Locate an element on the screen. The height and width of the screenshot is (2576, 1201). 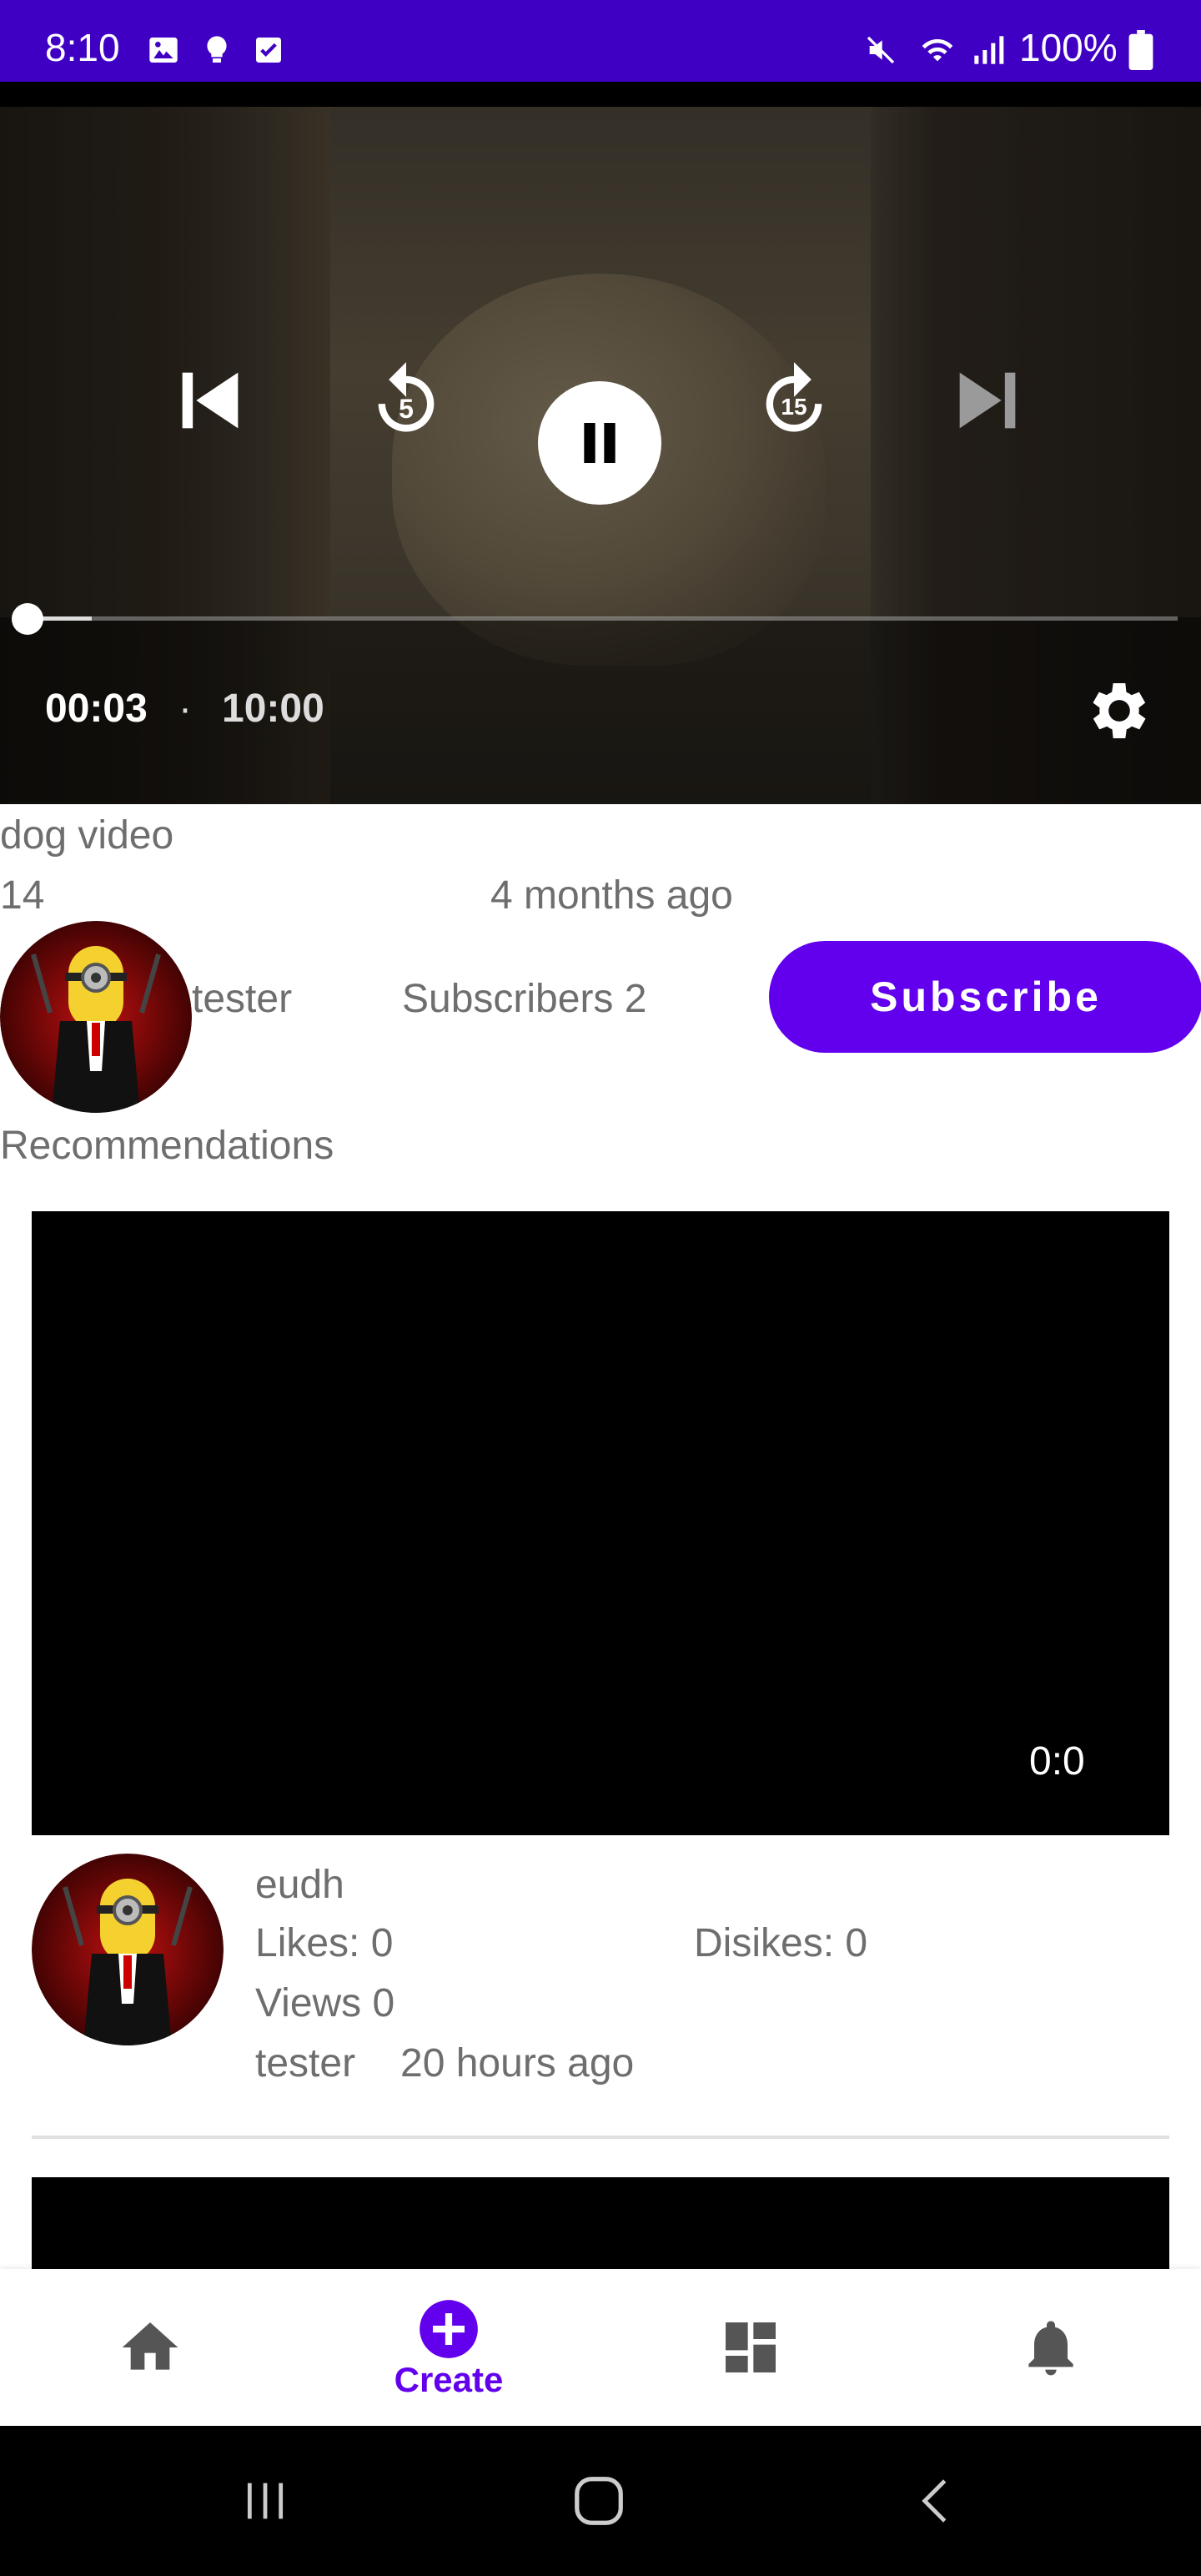
recommendation-likes: Likes: 0 is located at coordinates (325, 1943).